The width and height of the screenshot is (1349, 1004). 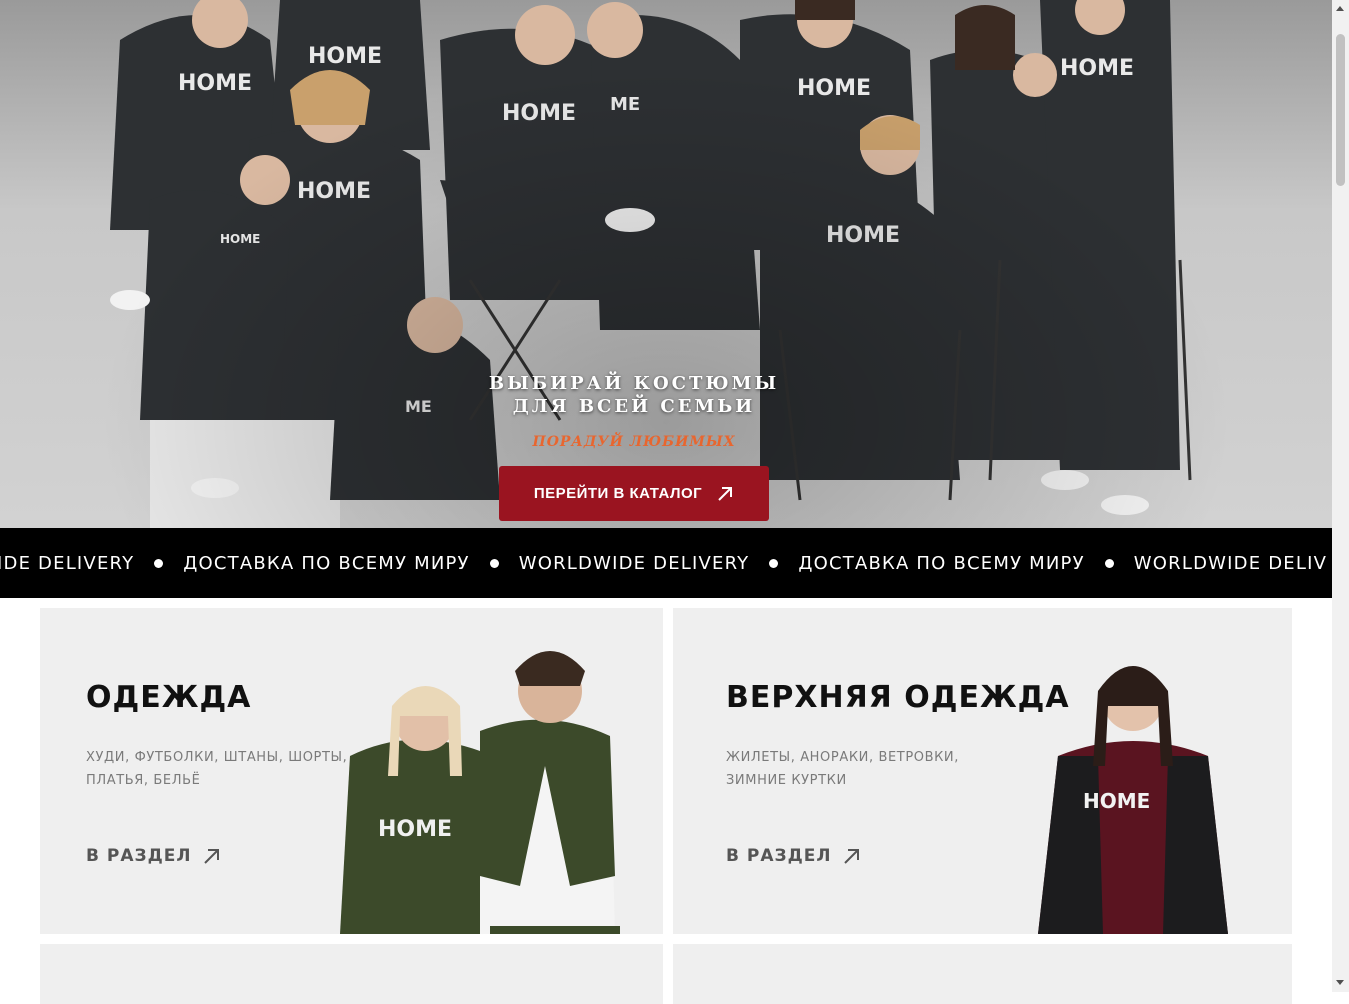 What do you see at coordinates (1340, 982) in the screenshot?
I see `scroll-down-icon` at bounding box center [1340, 982].